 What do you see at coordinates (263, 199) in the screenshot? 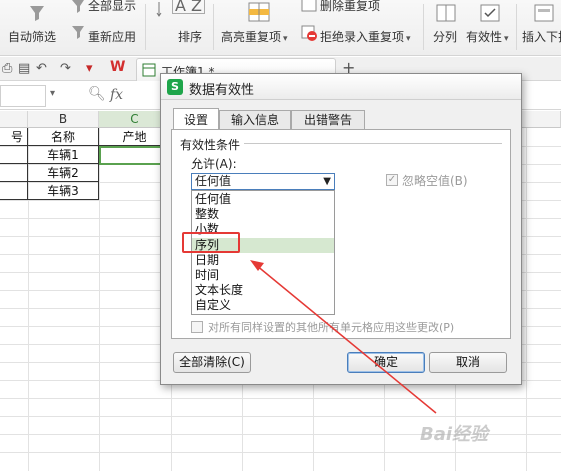
I see `option-any-value: 任何值` at bounding box center [263, 199].